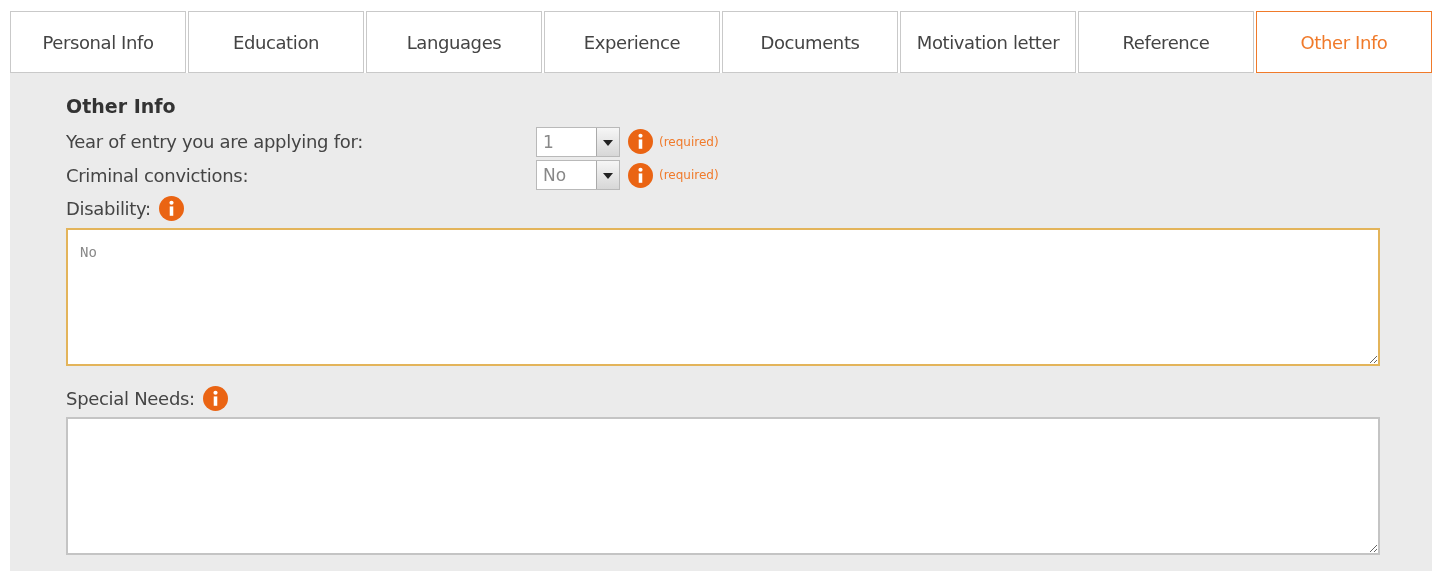 This screenshot has height=571, width=1432. Describe the element at coordinates (988, 42) in the screenshot. I see `tab: Motivation letter` at that location.